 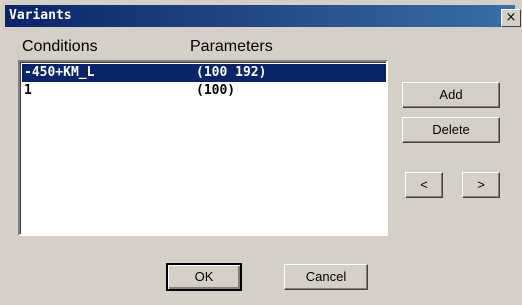 I want to click on delete-button: Delete, so click(x=451, y=130).